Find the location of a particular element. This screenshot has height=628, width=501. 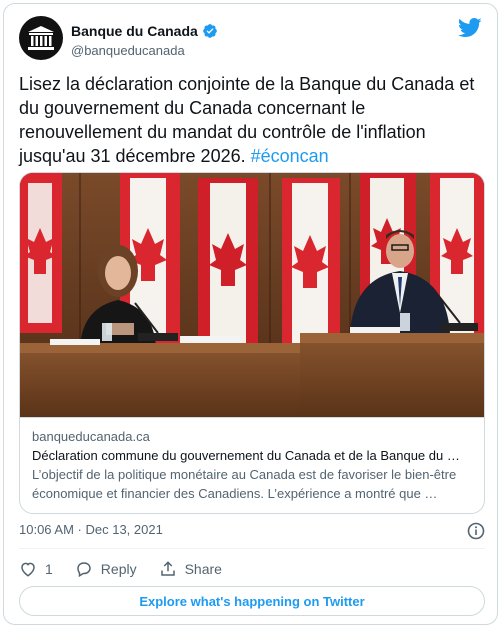

twitter-bird-icon is located at coordinates (470, 28).